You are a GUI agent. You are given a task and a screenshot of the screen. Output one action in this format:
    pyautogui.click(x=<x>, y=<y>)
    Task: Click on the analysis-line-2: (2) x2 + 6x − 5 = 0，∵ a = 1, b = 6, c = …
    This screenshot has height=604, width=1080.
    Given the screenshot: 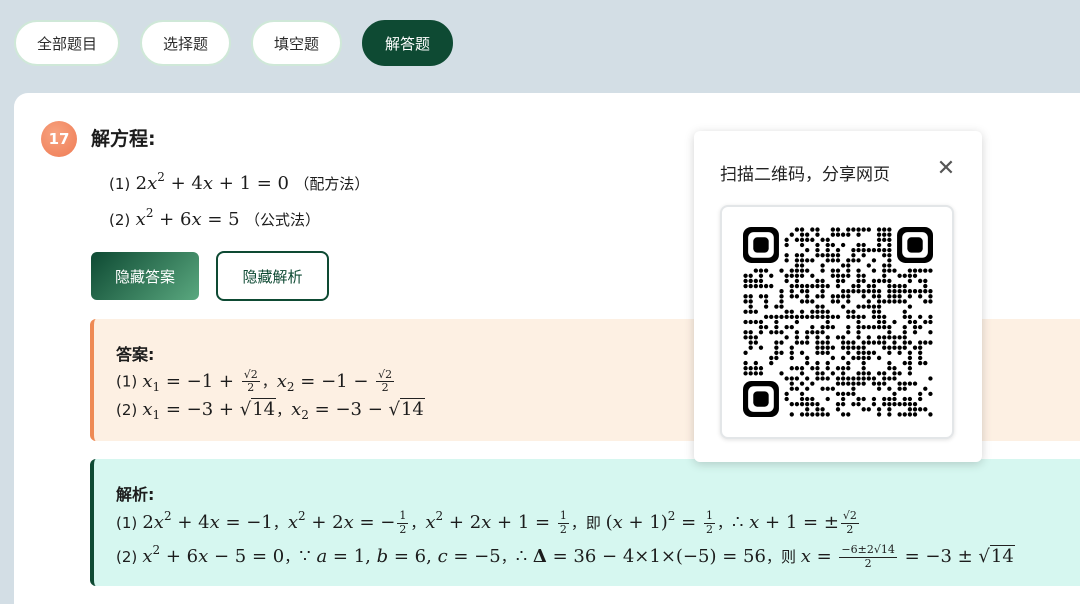 What is the action you would take?
    pyautogui.click(x=565, y=556)
    